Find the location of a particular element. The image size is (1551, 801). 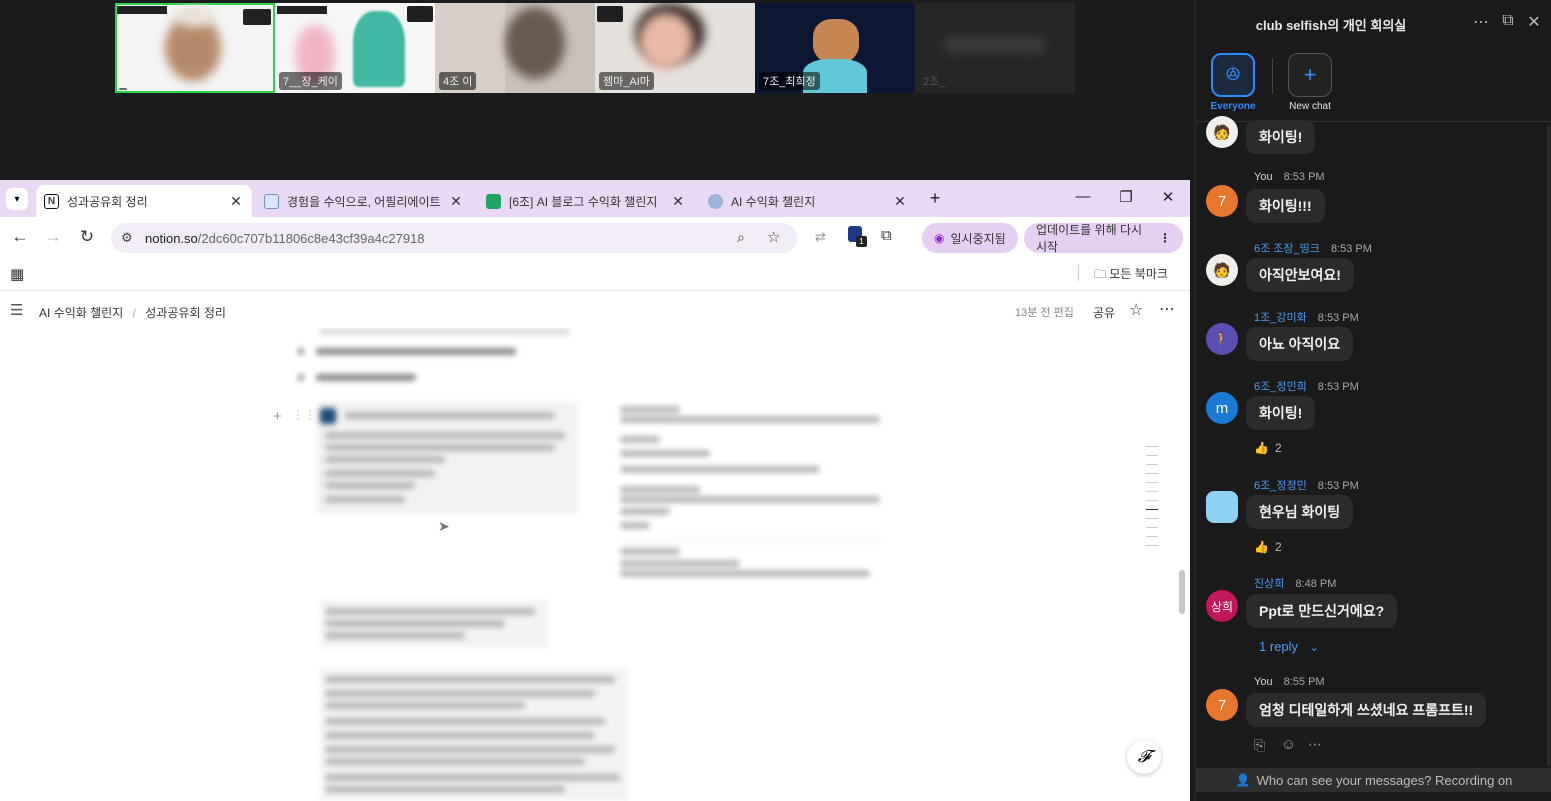

everyone-chat-button: ꔮ is located at coordinates (1233, 75).